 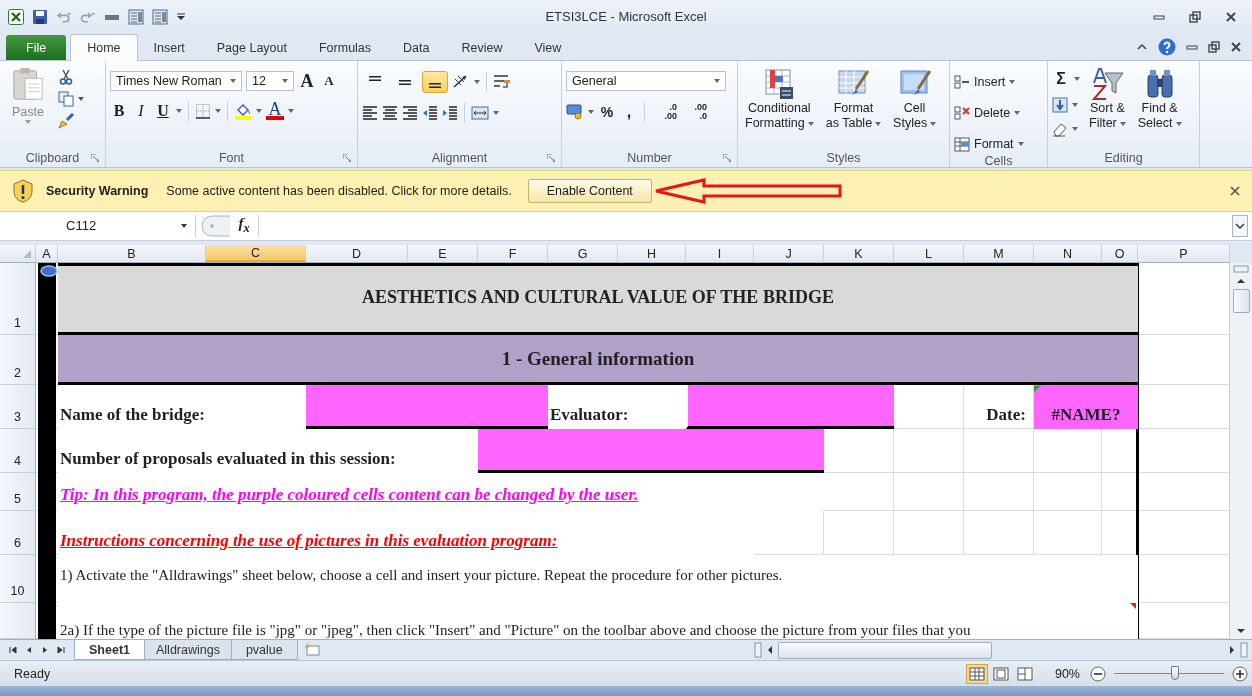 What do you see at coordinates (40, 16) in the screenshot?
I see `save-icon` at bounding box center [40, 16].